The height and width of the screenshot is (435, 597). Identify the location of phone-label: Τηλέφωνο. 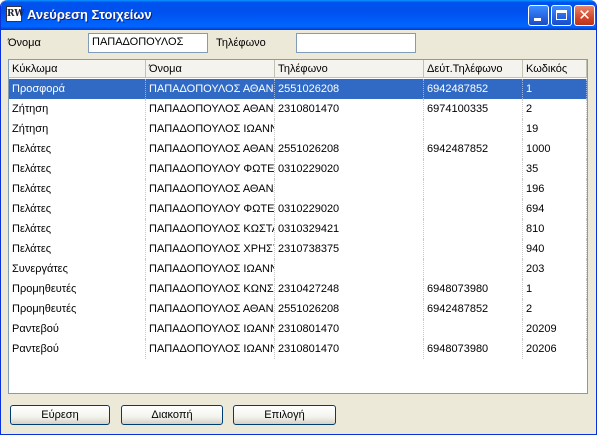
(241, 43).